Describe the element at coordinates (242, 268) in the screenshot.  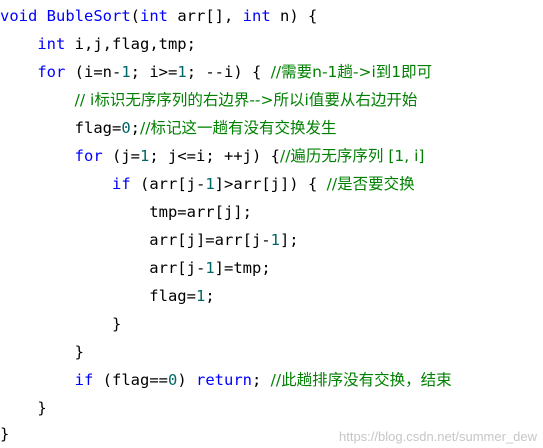
I see `code-token: ]=tmp;` at that location.